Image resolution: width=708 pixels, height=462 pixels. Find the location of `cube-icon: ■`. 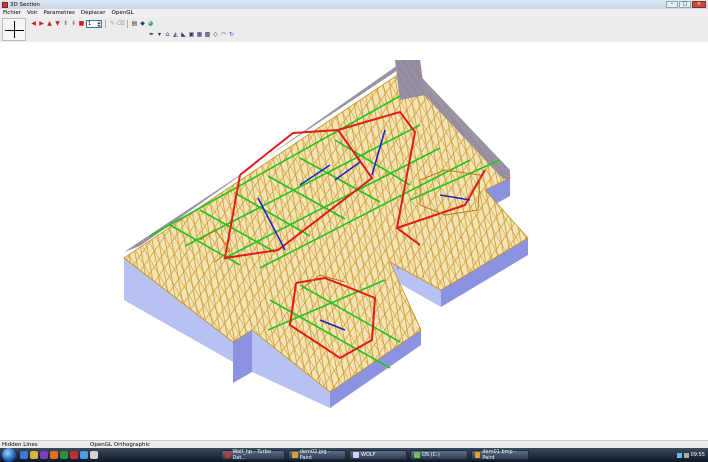

cube-icon: ■ is located at coordinates (81, 23).